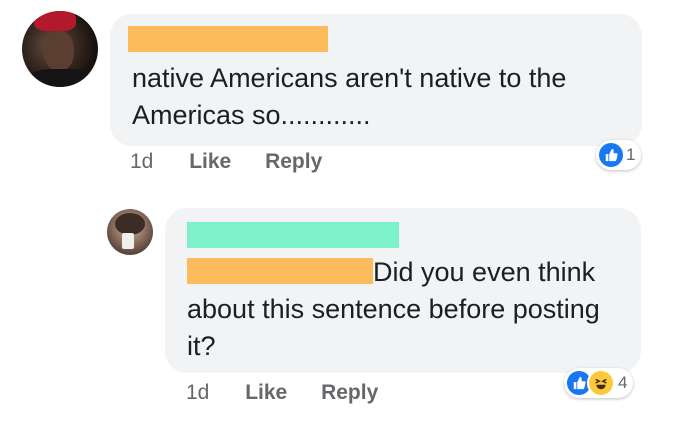  I want to click on comment-actions: 1d Like Reply, so click(226, 162).